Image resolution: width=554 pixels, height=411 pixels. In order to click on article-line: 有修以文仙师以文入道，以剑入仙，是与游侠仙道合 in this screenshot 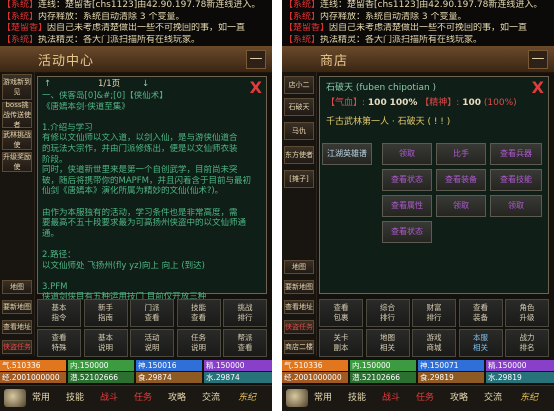, I will do `click(140, 138)`.